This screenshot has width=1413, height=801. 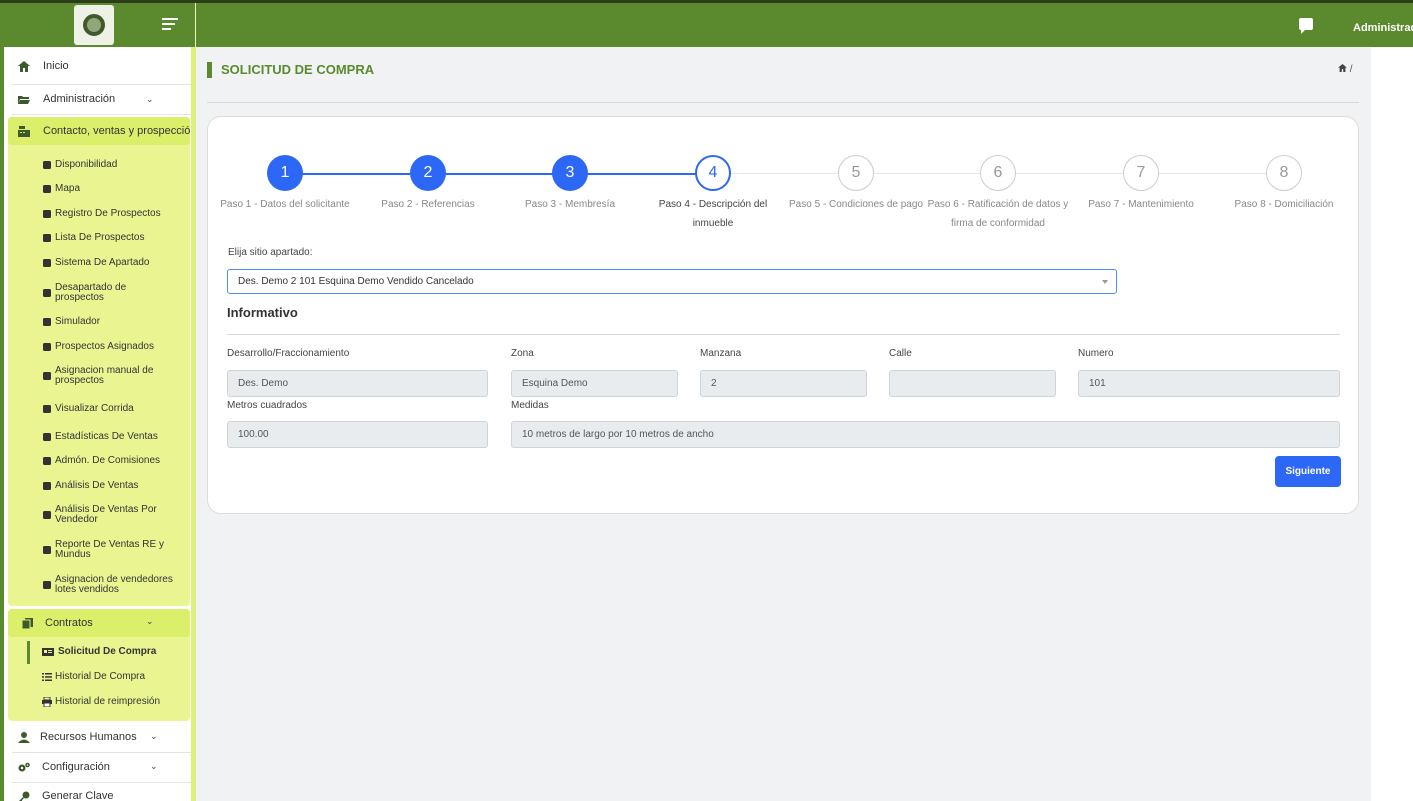 I want to click on sidebar-subitem: Lista De Prospectos, so click(x=93, y=238).